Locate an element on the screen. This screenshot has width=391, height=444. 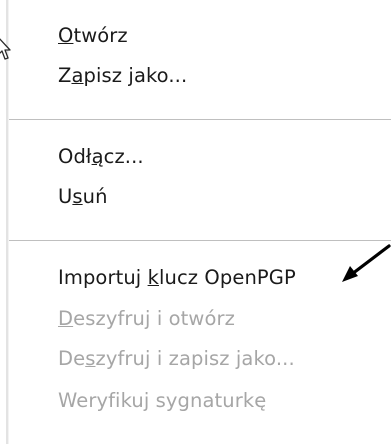
menu-item-import-openpgp-key: Importuj klucz OpenPGP is located at coordinates (200, 278).